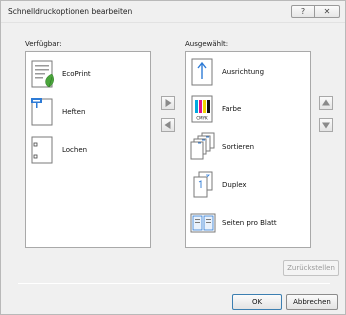  Describe the element at coordinates (203, 223) in the screenshot. I see `pages-per-sheet-icon` at that location.